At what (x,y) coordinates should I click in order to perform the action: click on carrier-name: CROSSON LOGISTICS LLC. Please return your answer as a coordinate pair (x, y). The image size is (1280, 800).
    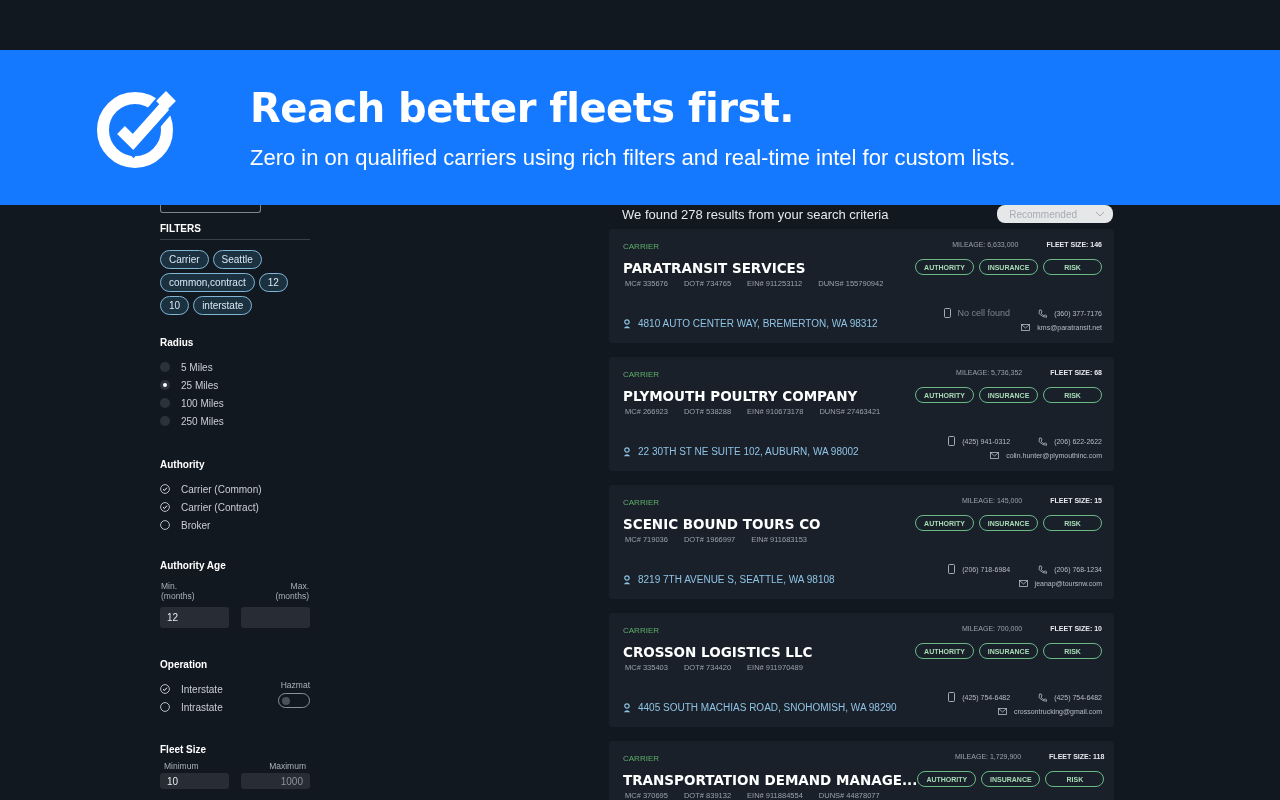
    Looking at the image, I should click on (718, 652).